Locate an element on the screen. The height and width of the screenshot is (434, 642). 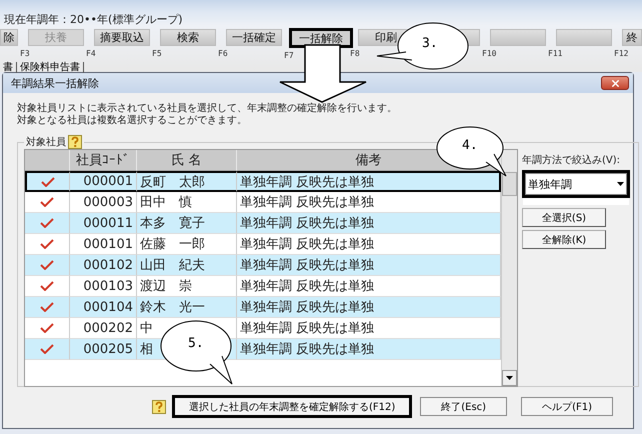
callout-number: 4. is located at coordinates (470, 145).